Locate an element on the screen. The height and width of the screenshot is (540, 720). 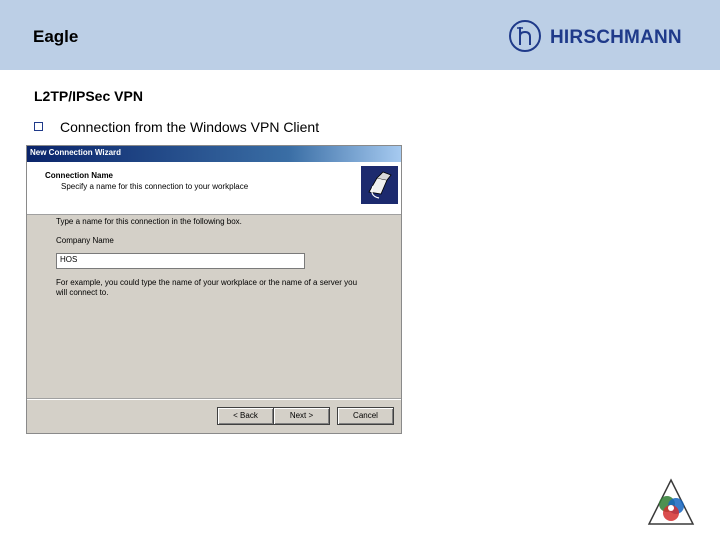
hirschmann-logo: HIRSCHMANN is located at coordinates (608, 37).